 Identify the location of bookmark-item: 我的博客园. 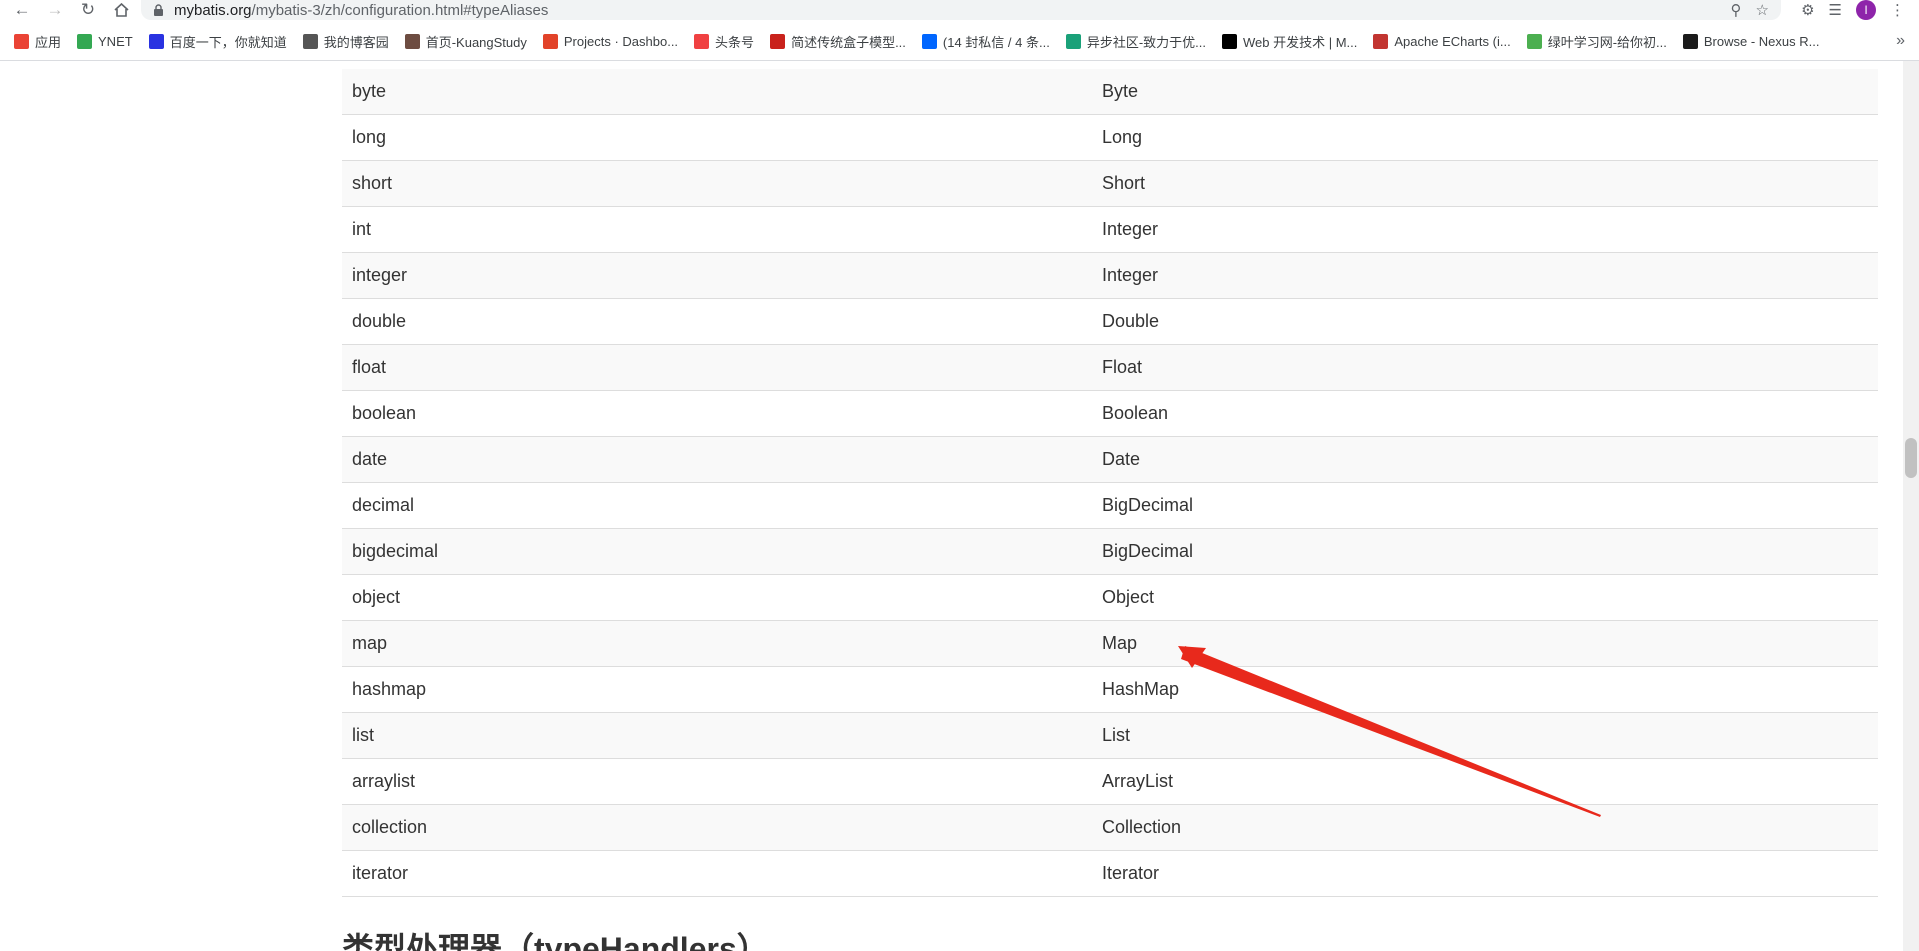
(346, 41).